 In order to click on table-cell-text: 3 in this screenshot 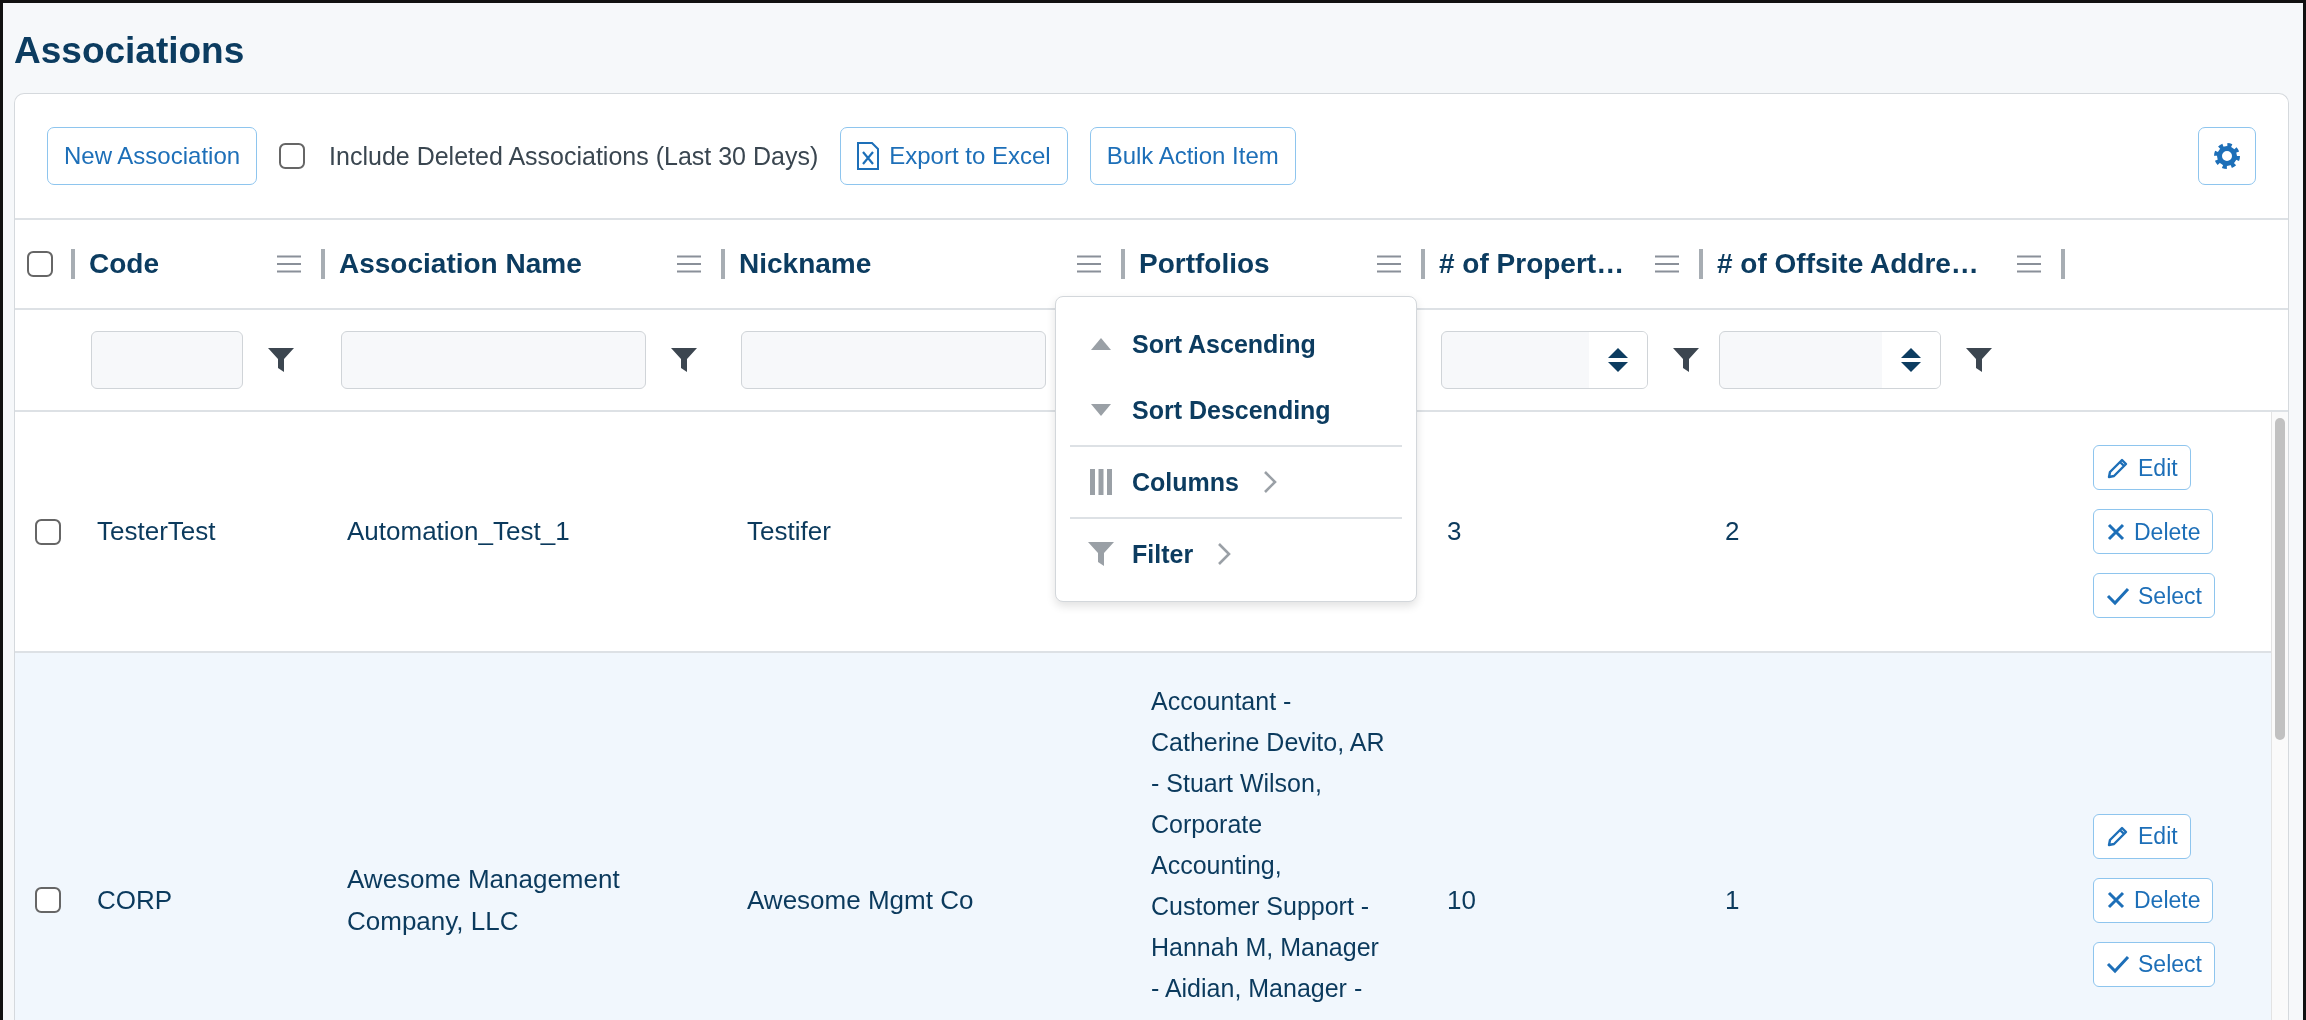, I will do `click(1454, 532)`.